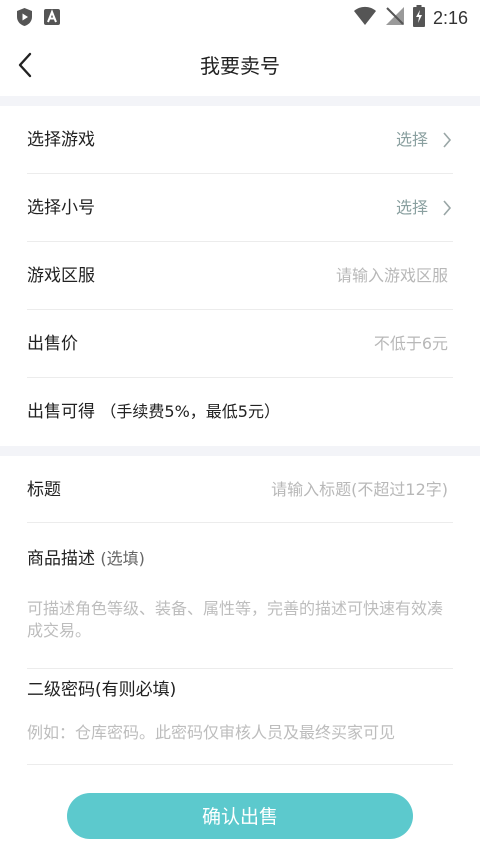 This screenshot has width=480, height=853. Describe the element at coordinates (392, 276) in the screenshot. I see `server-input: 请输入游戏区服` at that location.